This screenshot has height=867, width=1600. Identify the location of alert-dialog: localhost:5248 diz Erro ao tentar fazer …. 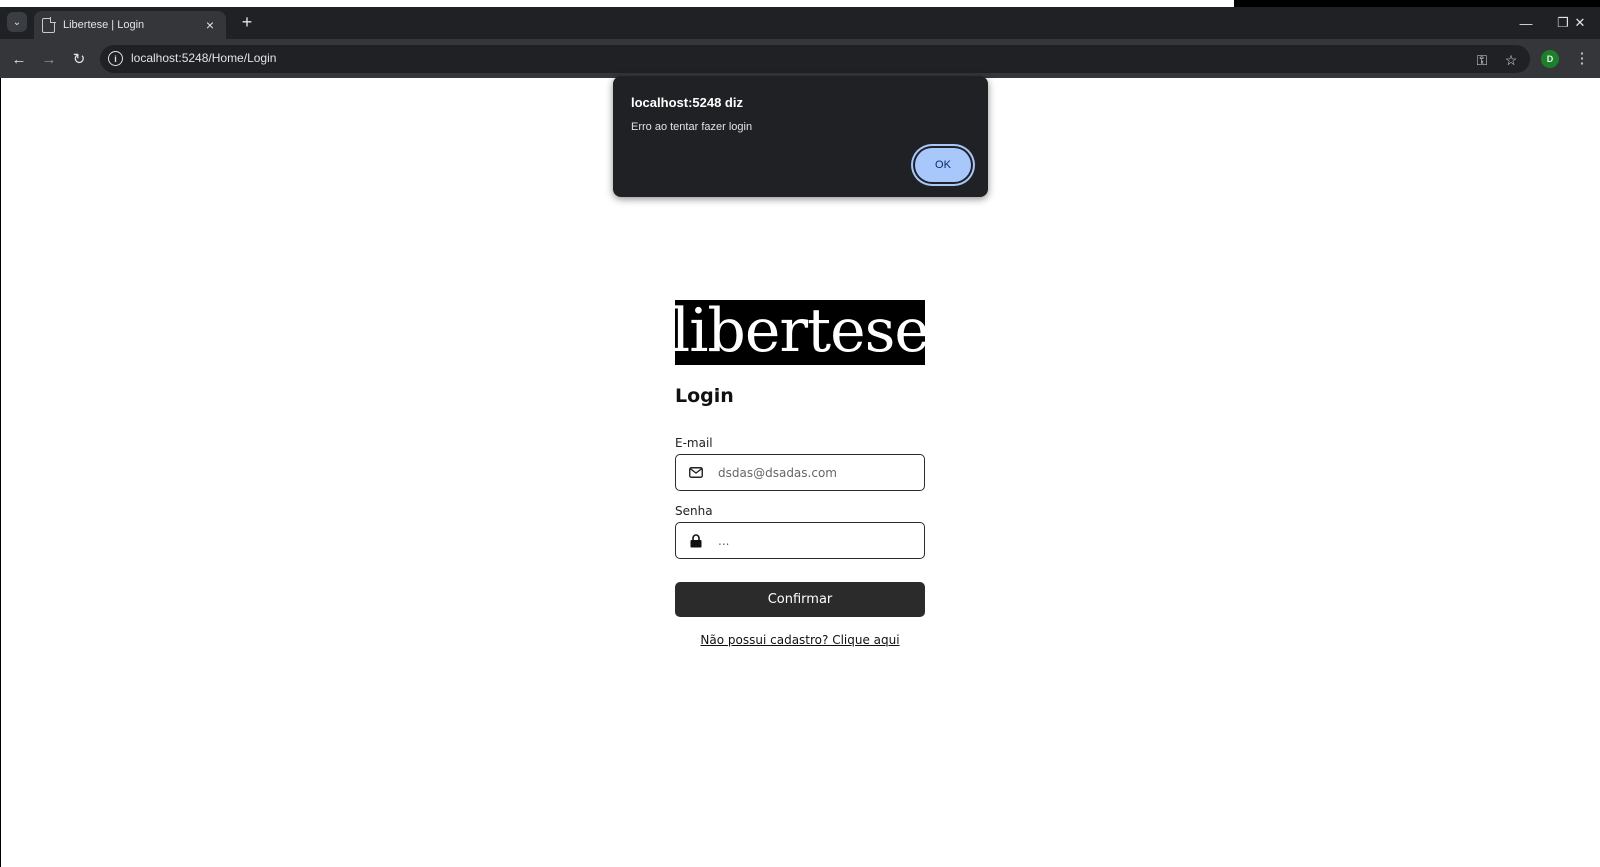
(800, 136).